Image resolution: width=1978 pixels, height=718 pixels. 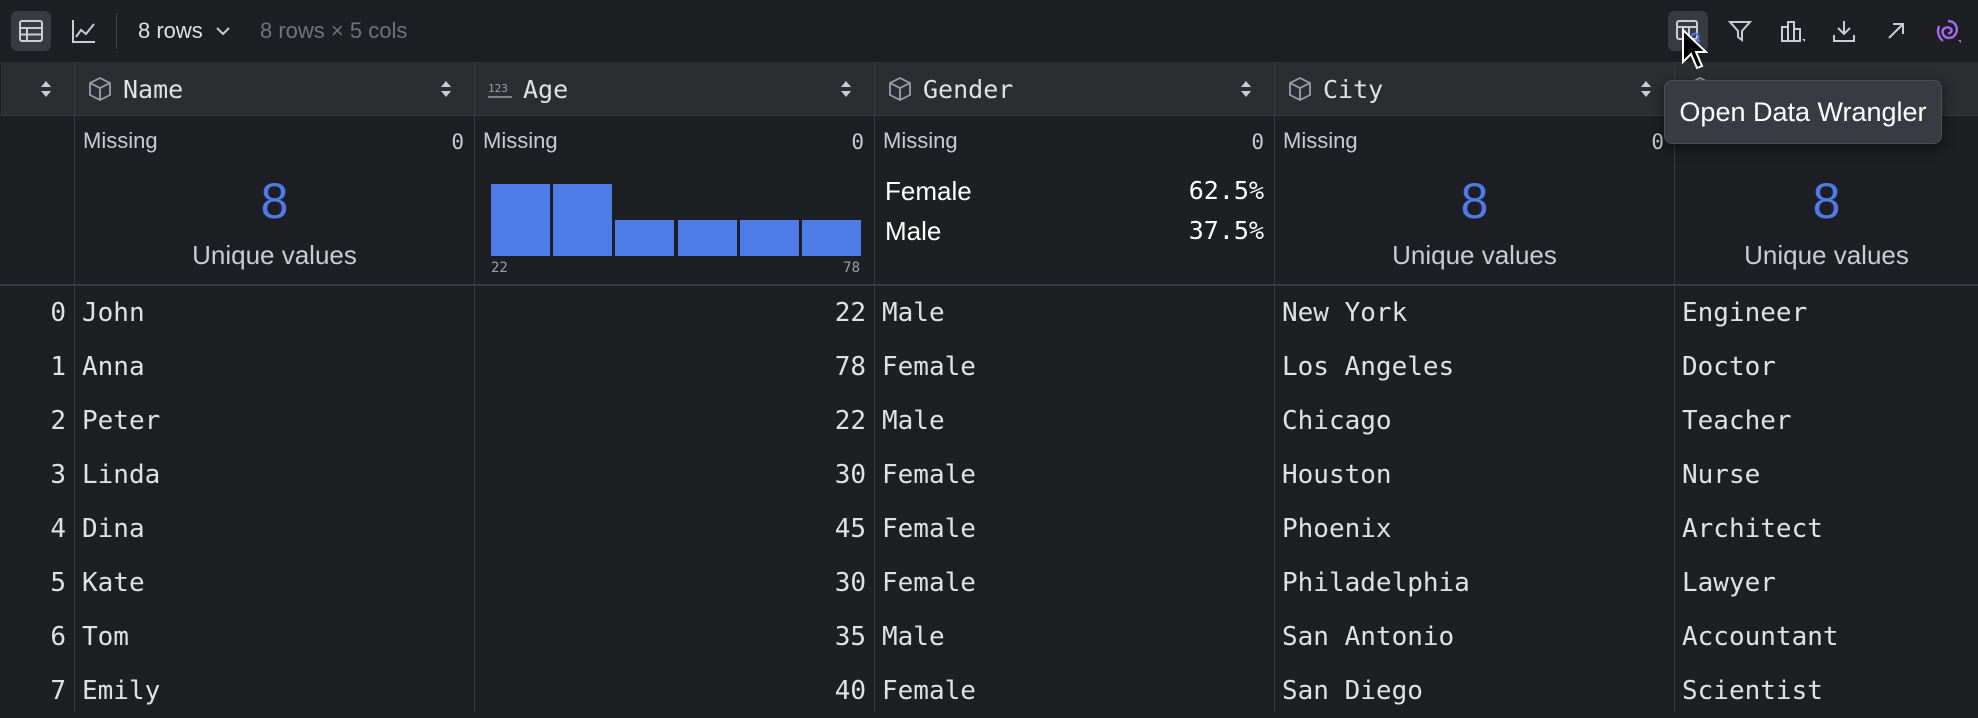 I want to click on cell-occupation: Lawyer, so click(x=1826, y=583).